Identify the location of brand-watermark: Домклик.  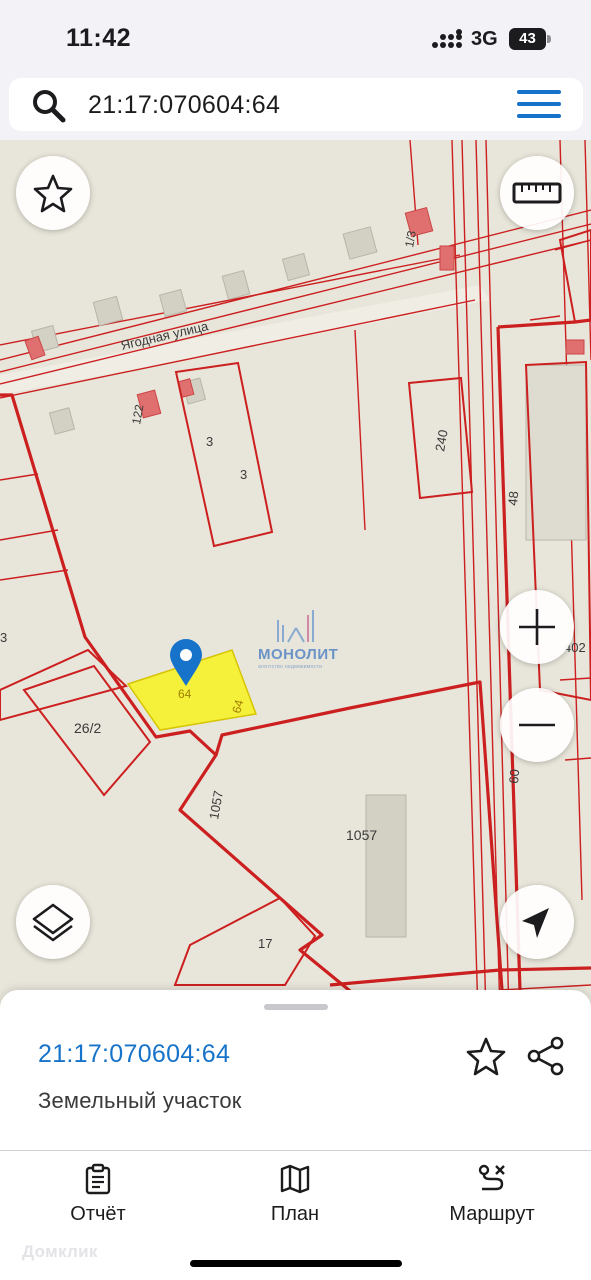
(60, 1251).